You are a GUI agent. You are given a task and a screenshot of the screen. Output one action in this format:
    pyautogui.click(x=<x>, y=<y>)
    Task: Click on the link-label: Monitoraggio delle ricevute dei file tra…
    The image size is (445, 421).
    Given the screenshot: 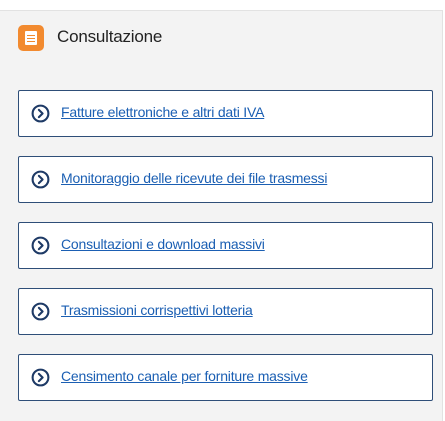 What is the action you would take?
    pyautogui.click(x=194, y=178)
    